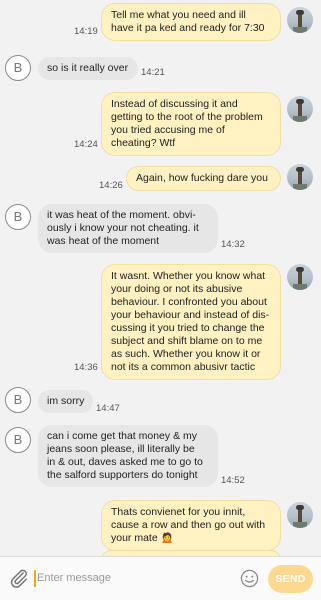 This screenshot has width=321, height=600. Describe the element at coordinates (111, 185) in the screenshot. I see `message-timestamp: 14:26` at that location.